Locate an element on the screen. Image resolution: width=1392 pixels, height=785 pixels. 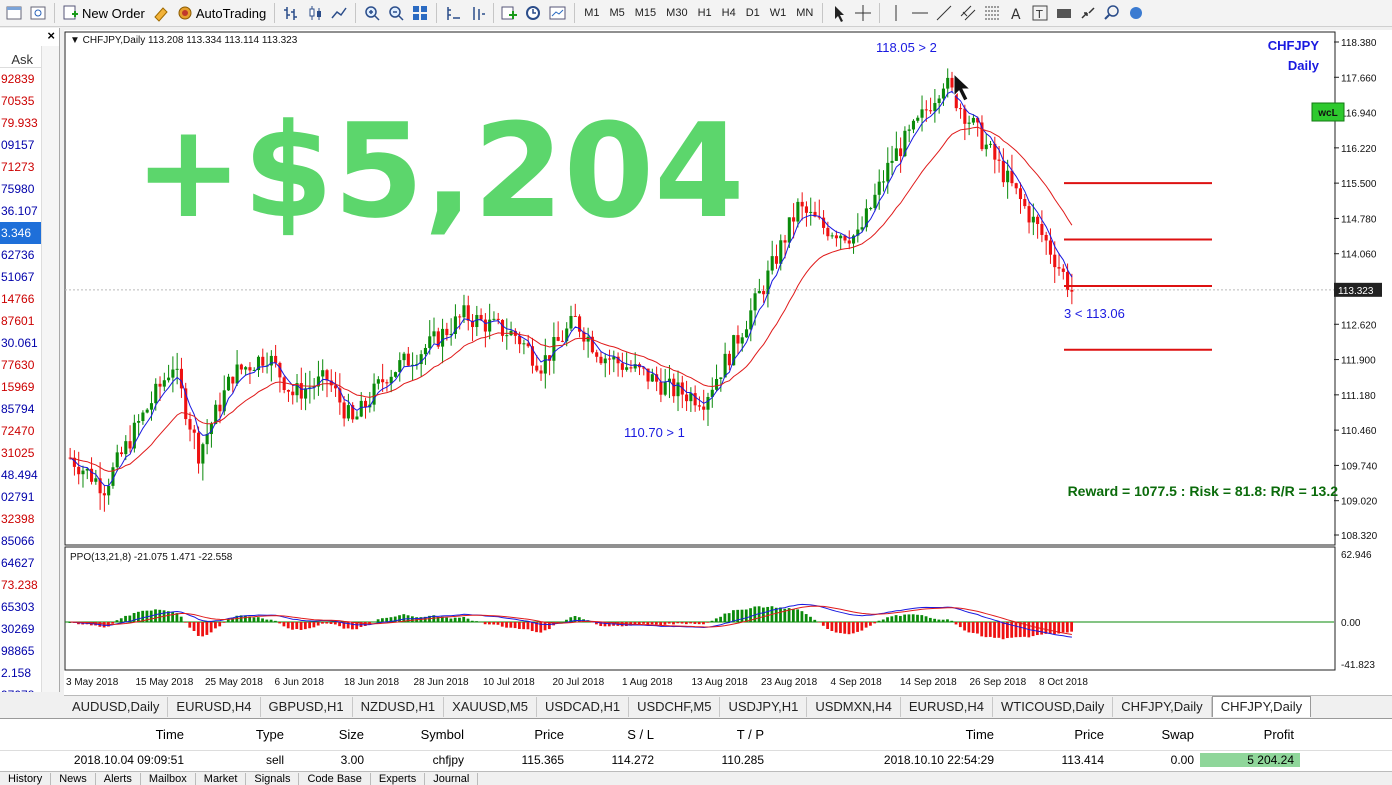
trendline-icon is located at coordinates (944, 13).